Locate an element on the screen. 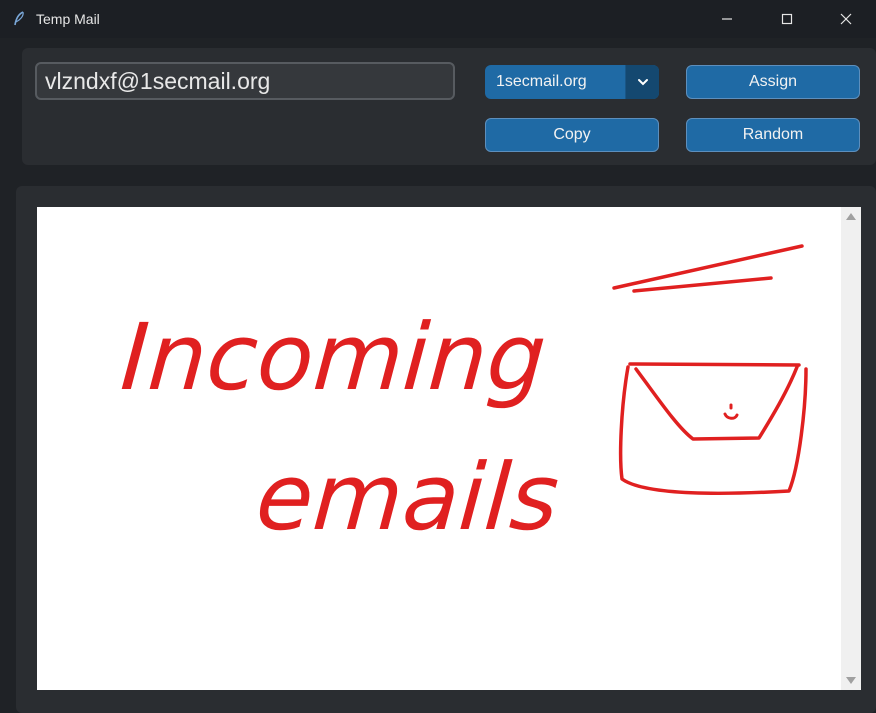  feather-icon is located at coordinates (19, 18).